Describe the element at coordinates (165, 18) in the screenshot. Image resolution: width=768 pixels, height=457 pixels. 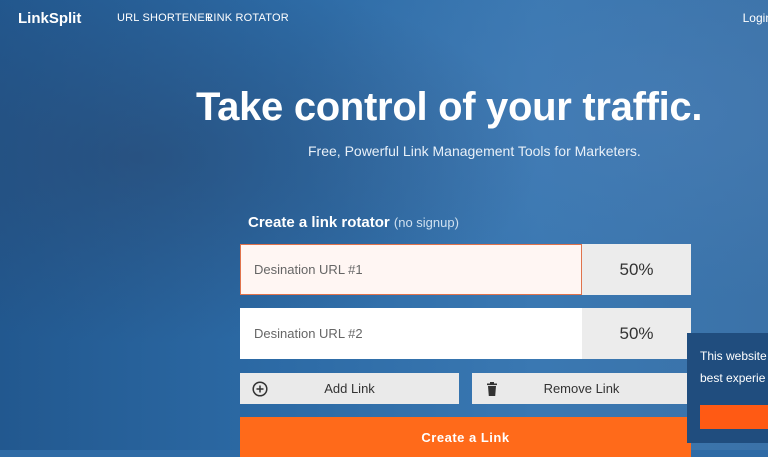
I see `nav-url-shortener: URL SHORTENER` at that location.